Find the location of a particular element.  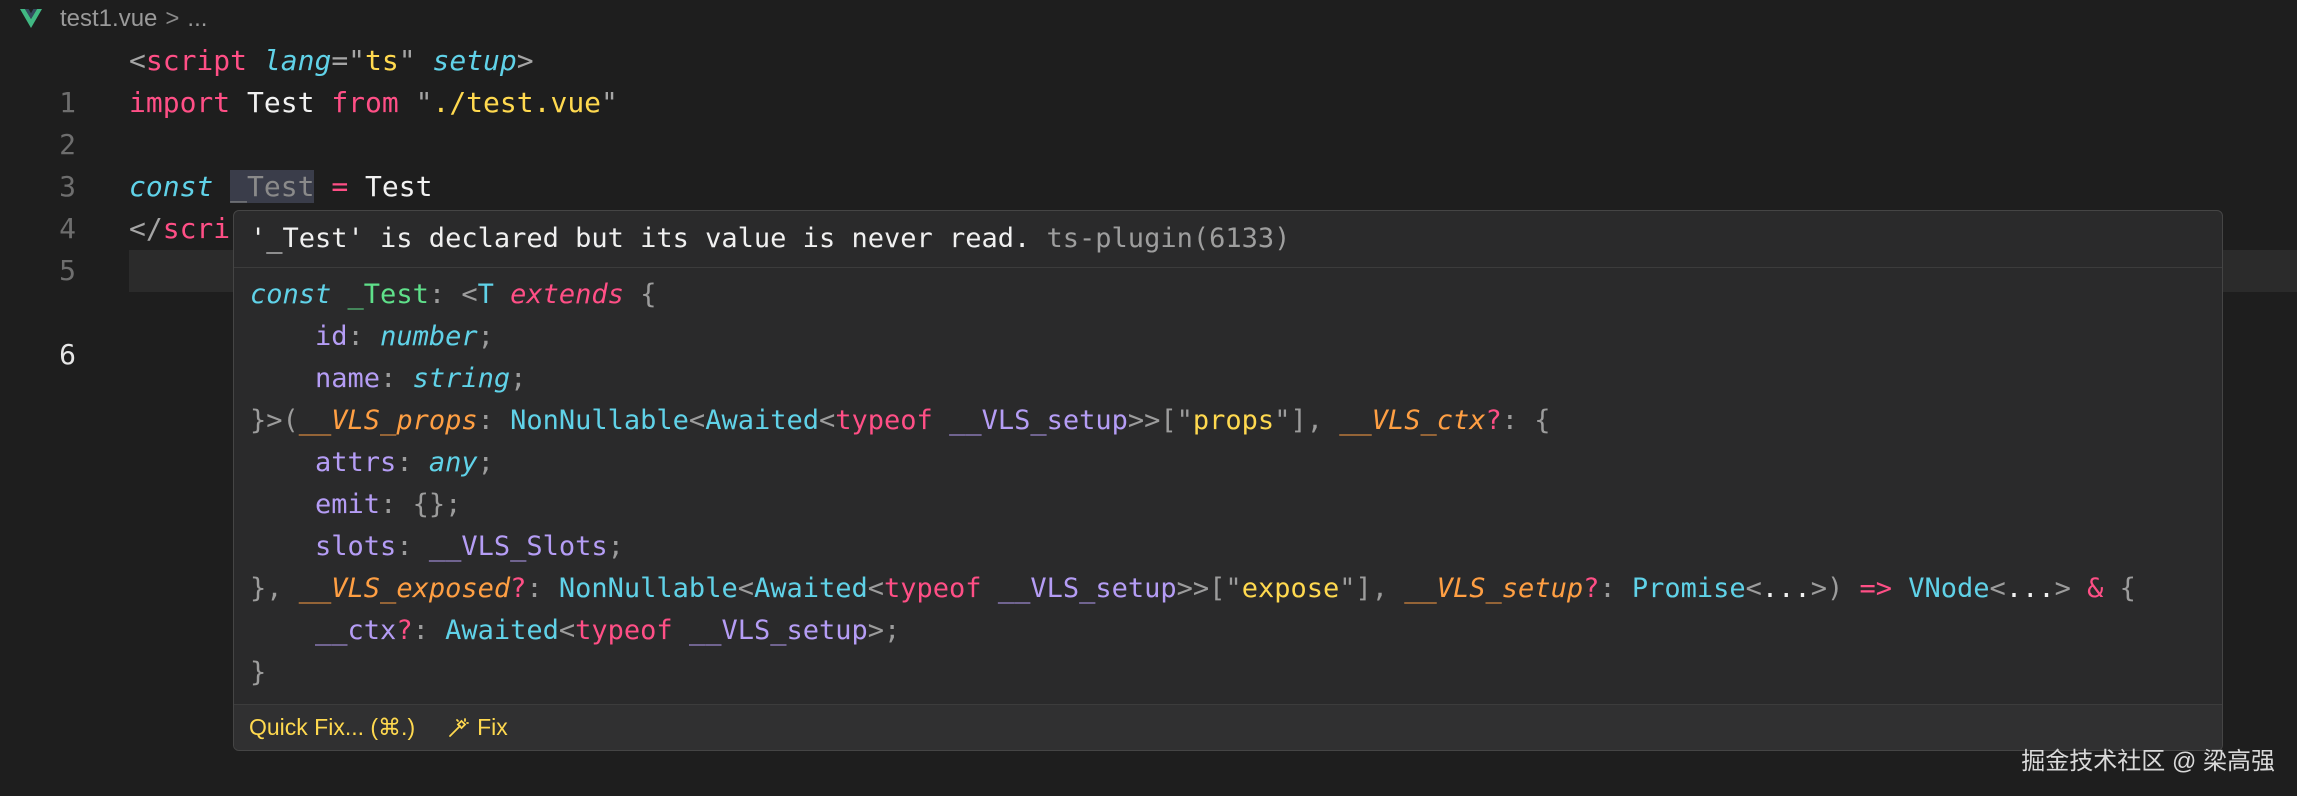

token: slots is located at coordinates (356, 546).